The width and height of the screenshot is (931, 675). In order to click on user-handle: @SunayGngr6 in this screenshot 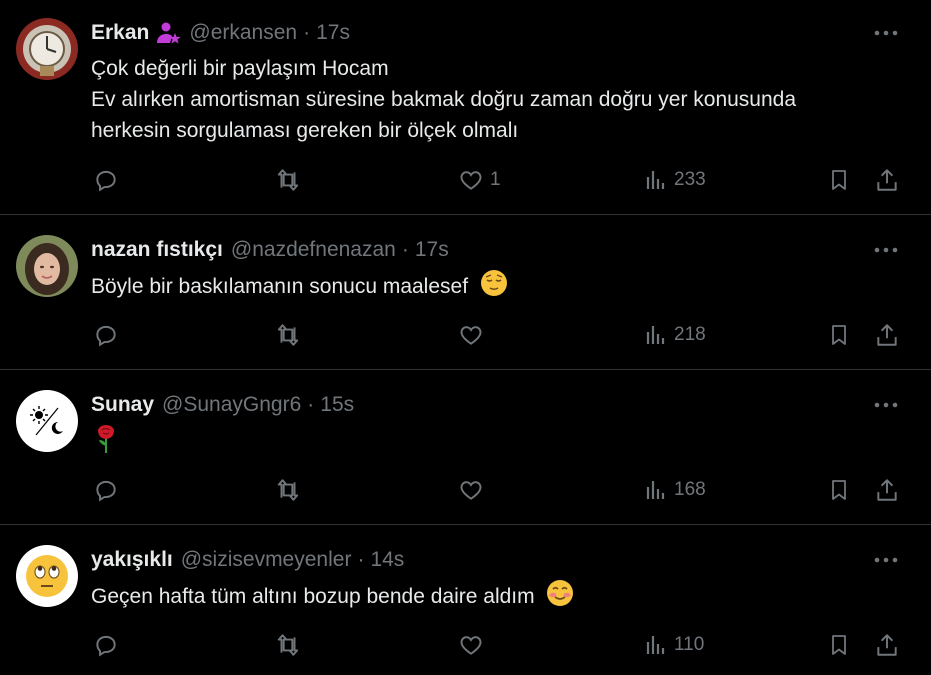, I will do `click(231, 405)`.